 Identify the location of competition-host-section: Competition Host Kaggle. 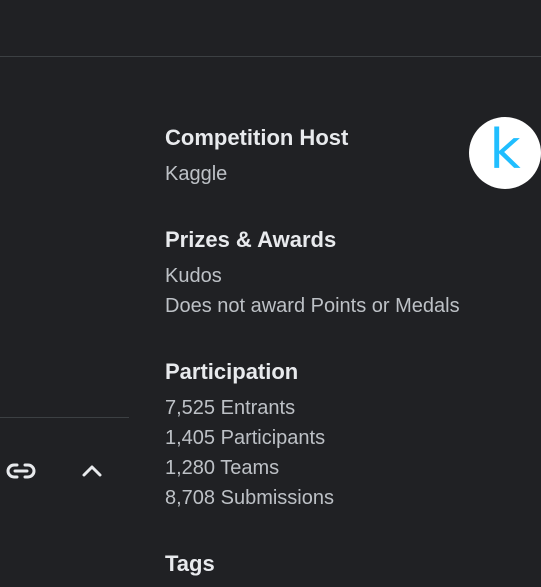
(256, 156).